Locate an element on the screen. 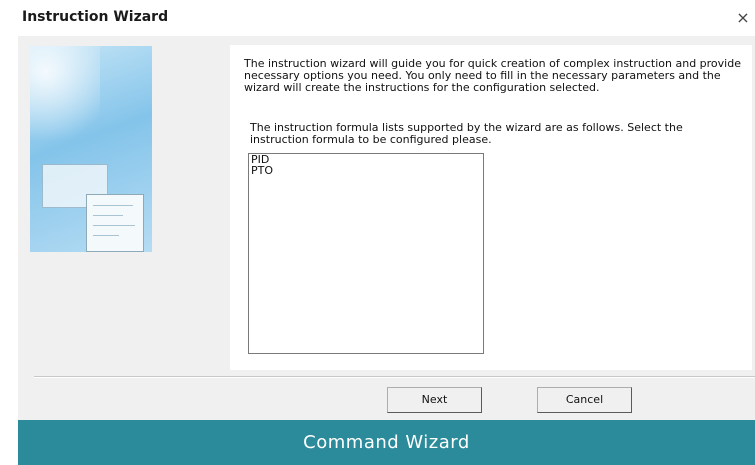  banner-screen-front is located at coordinates (115, 223).